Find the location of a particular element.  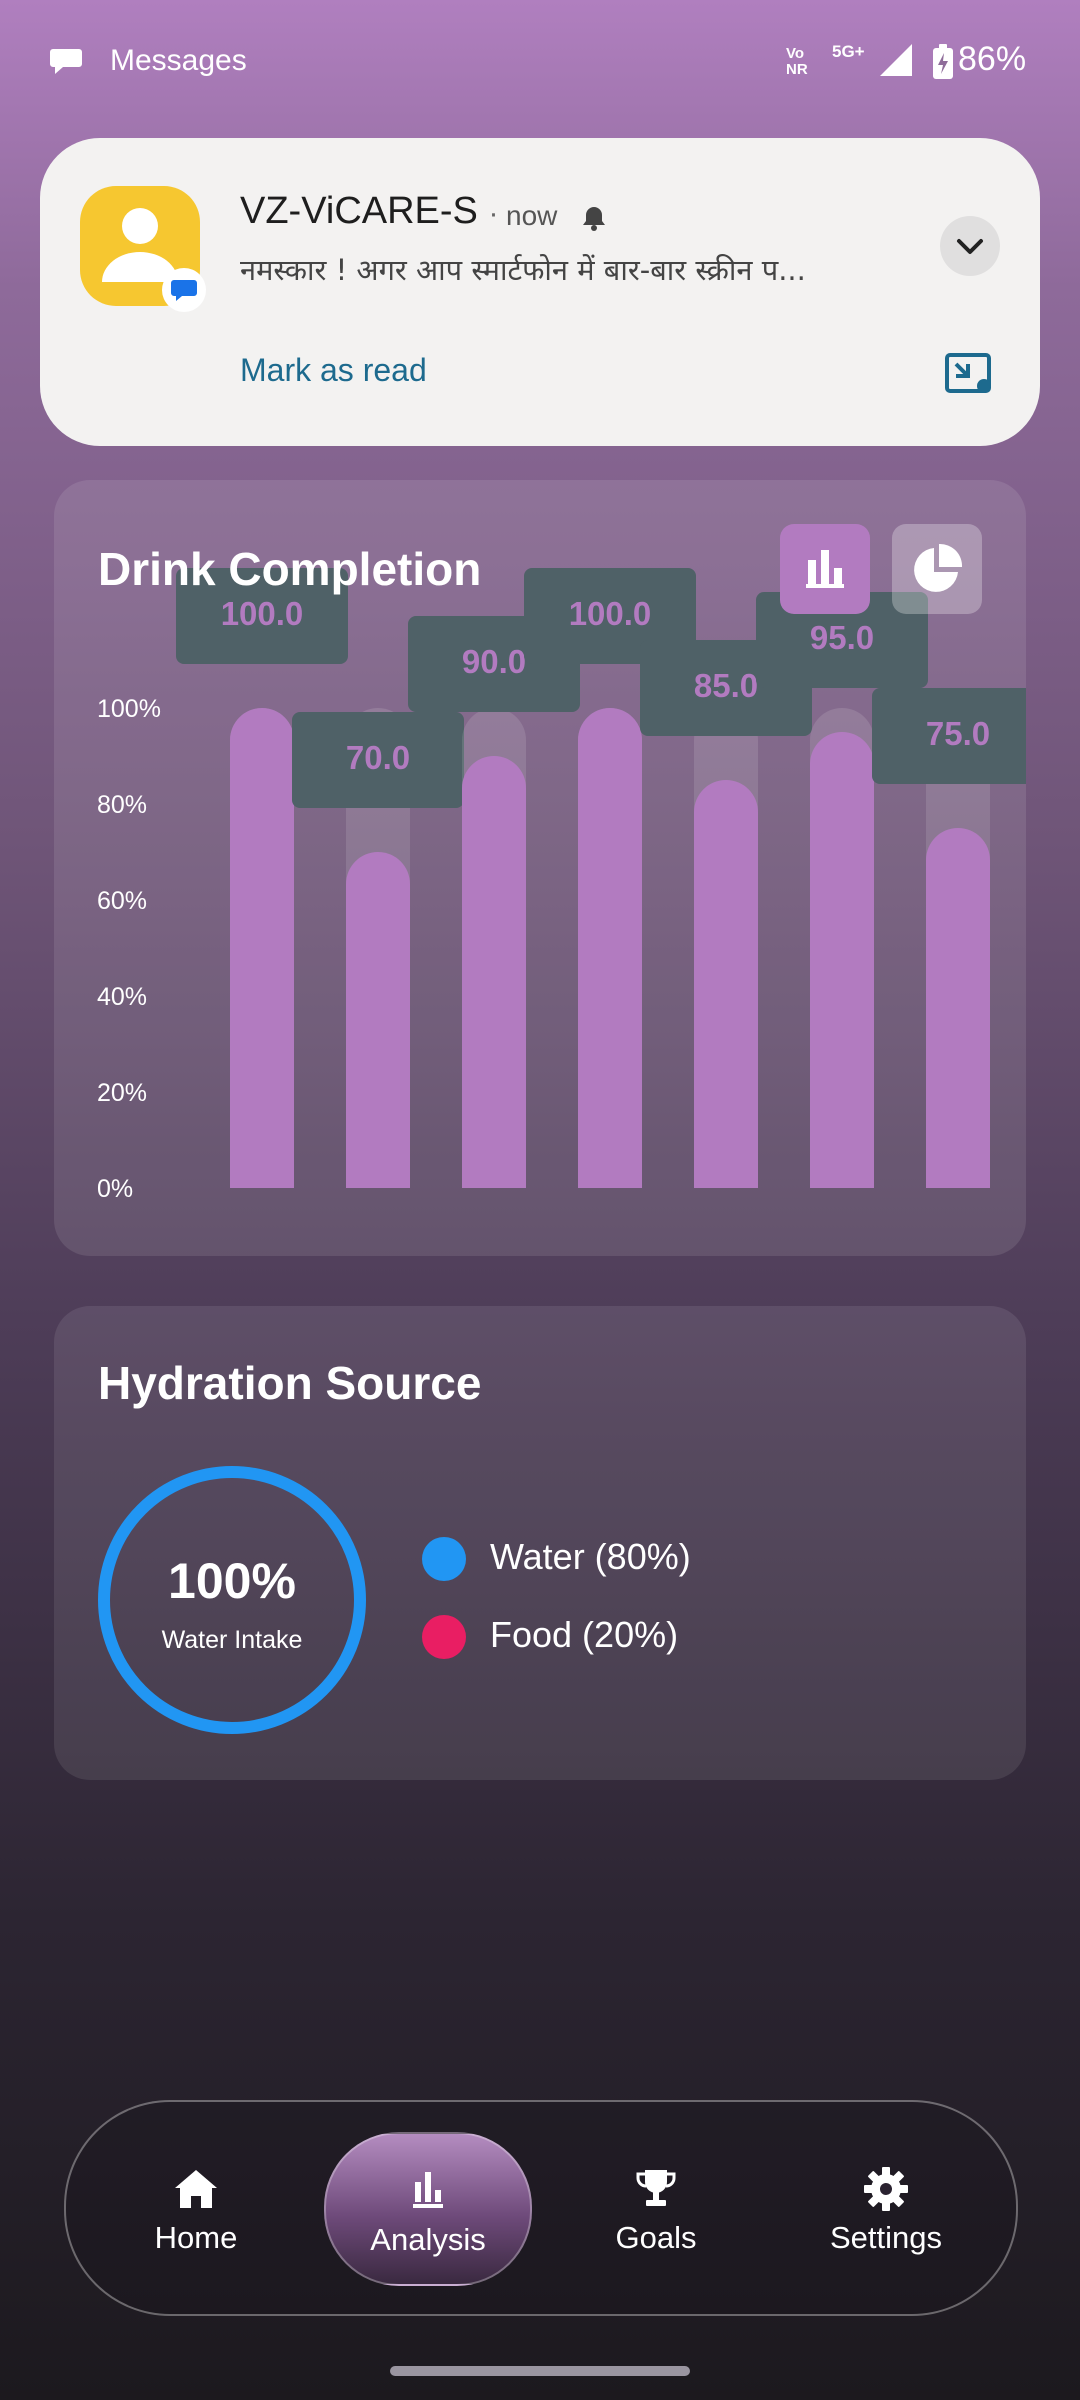

volte-indicator: Vo NR is located at coordinates (797, 61).